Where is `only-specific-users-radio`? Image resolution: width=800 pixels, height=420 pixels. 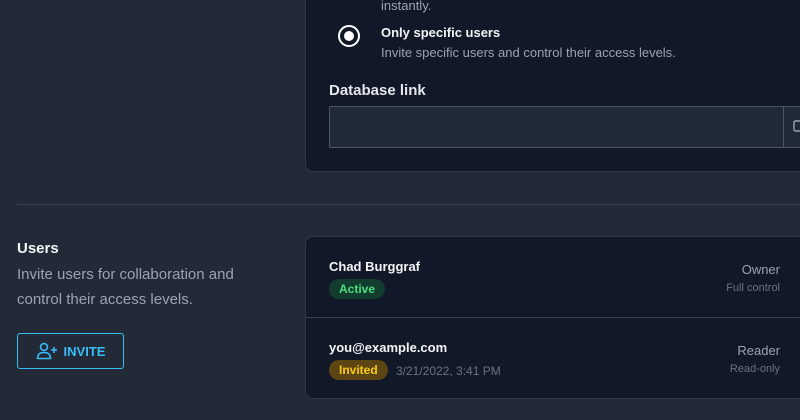 only-specific-users-radio is located at coordinates (349, 36).